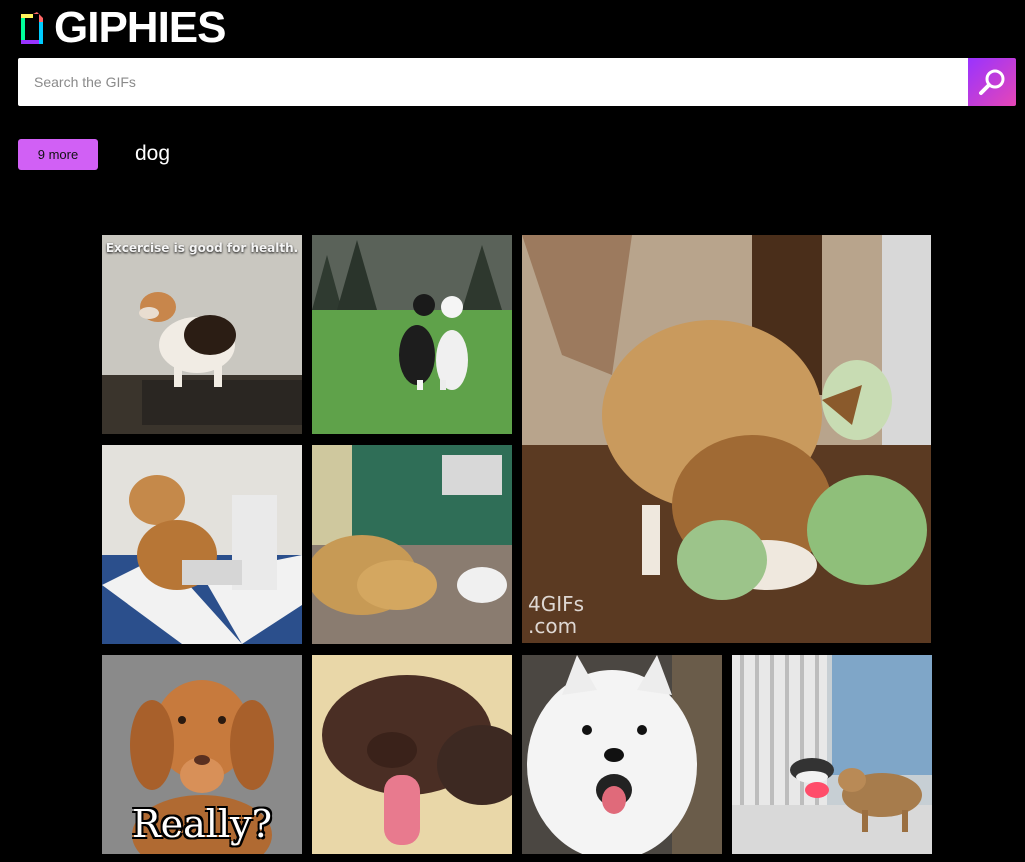 The width and height of the screenshot is (1025, 862). I want to click on logo: GIPHIES, so click(122, 28).